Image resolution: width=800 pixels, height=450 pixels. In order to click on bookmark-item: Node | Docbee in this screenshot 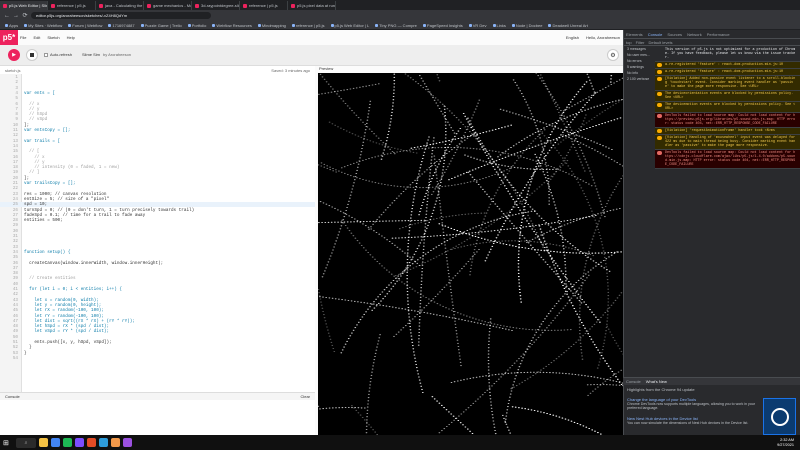, I will do `click(527, 25)`.